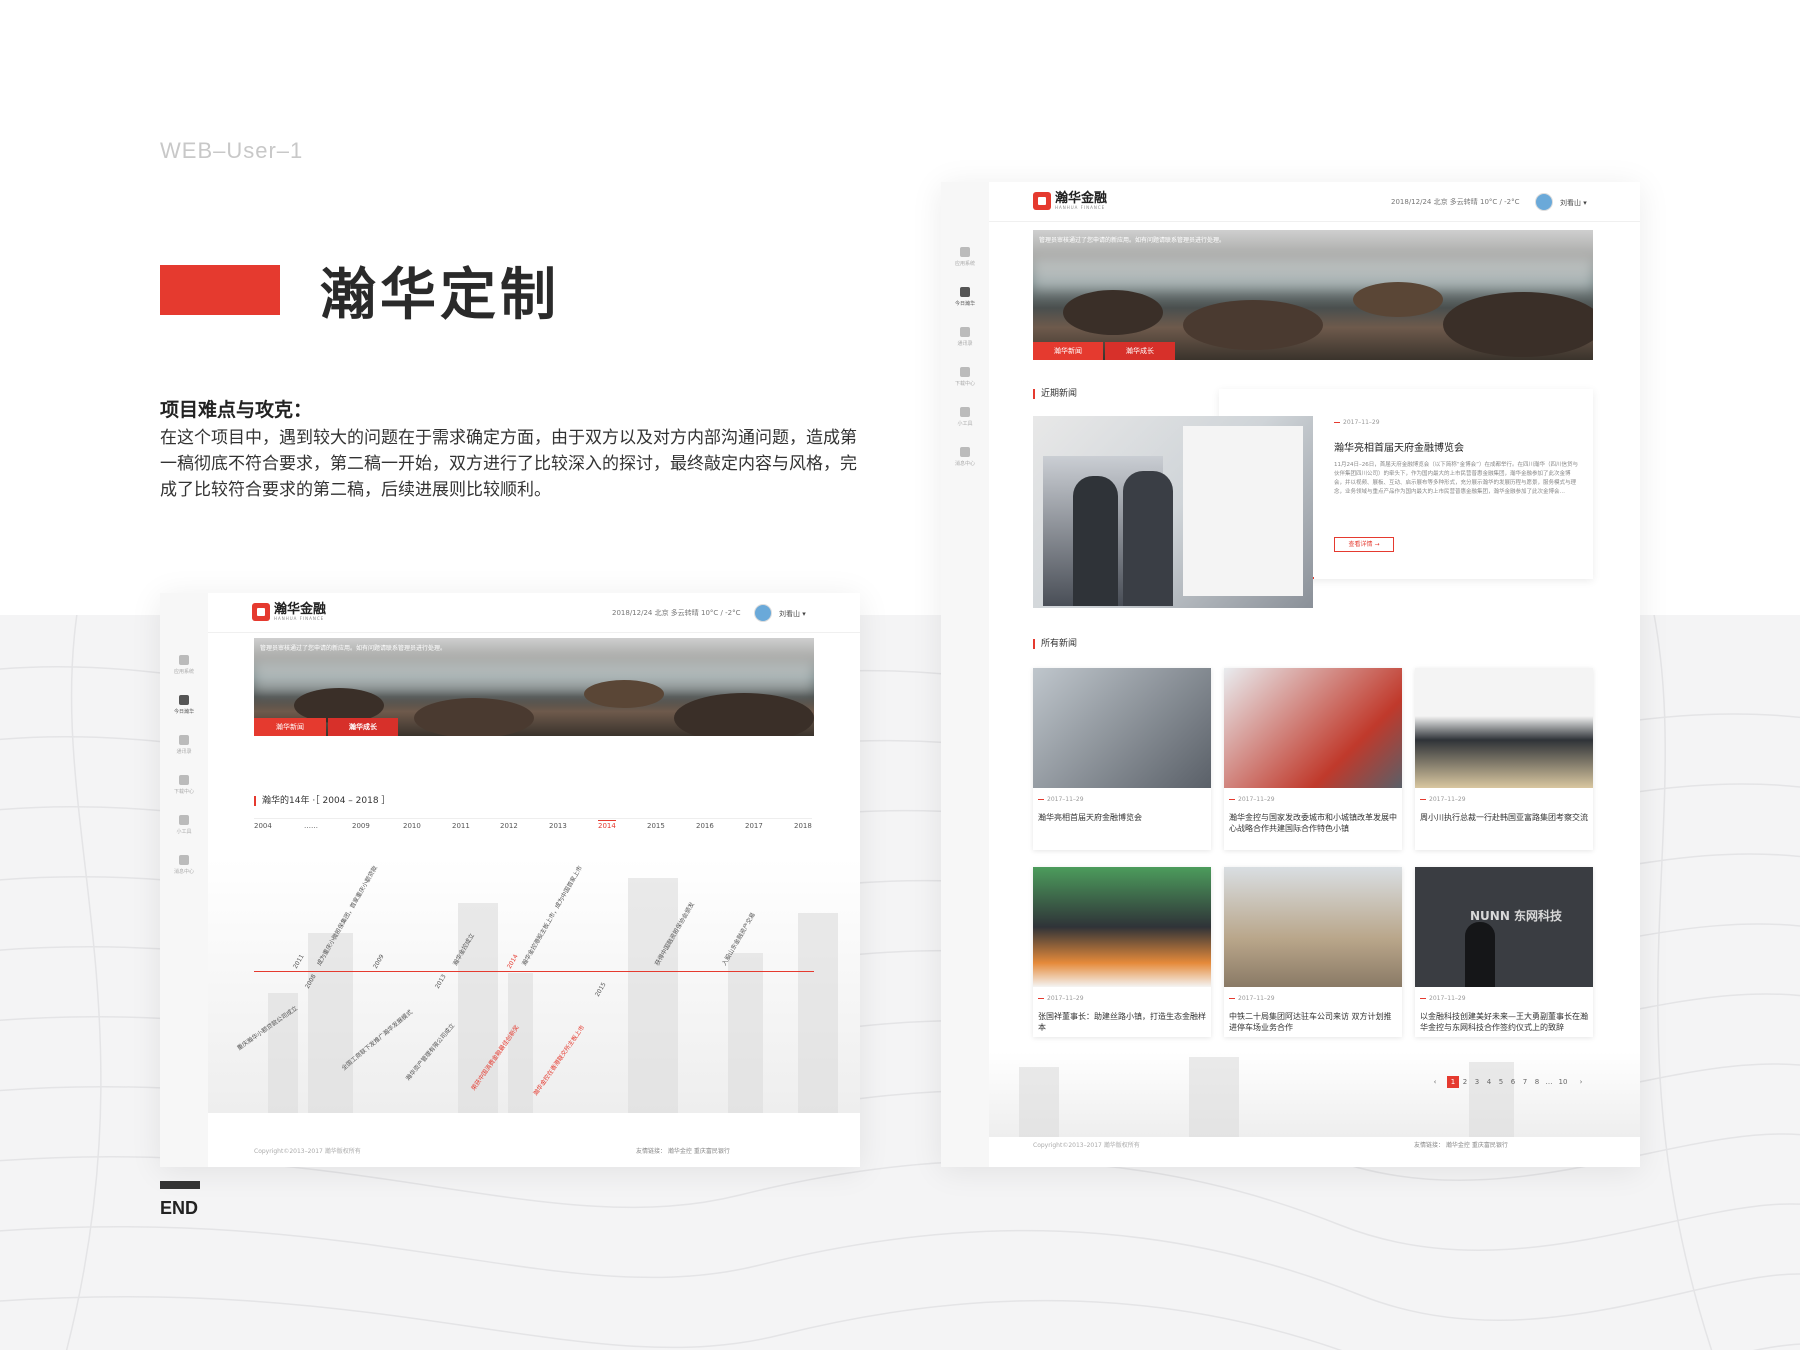 The width and height of the screenshot is (1800, 1350). What do you see at coordinates (1173, 512) in the screenshot?
I see `featured-photo` at bounding box center [1173, 512].